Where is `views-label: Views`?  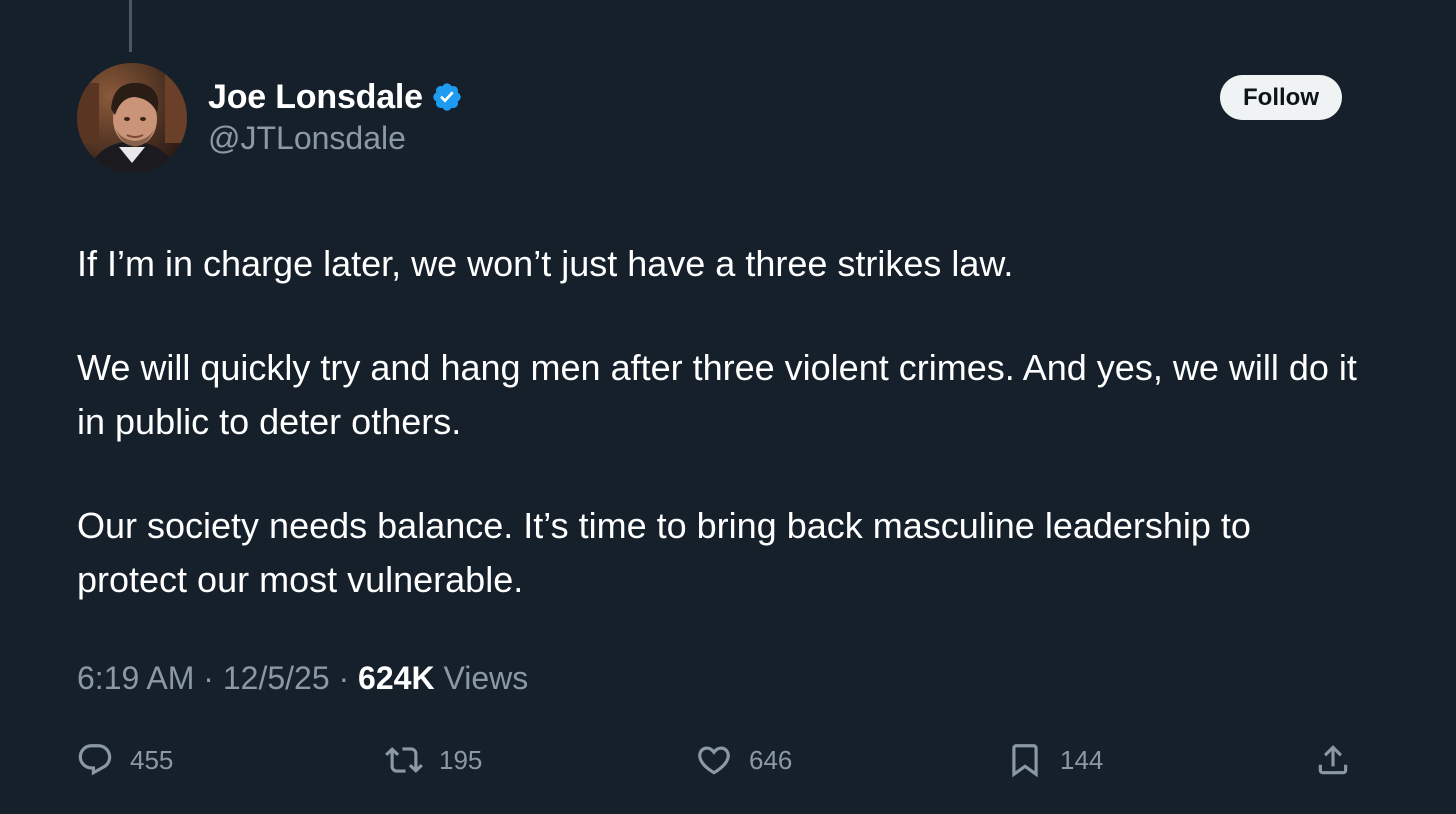 views-label: Views is located at coordinates (485, 678).